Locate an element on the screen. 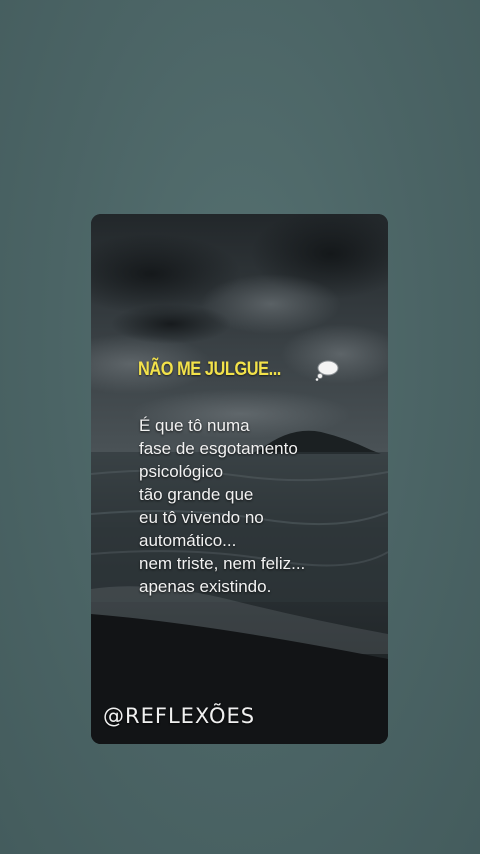 This screenshot has height=854, width=480. thought-bubble-icon is located at coordinates (327, 370).